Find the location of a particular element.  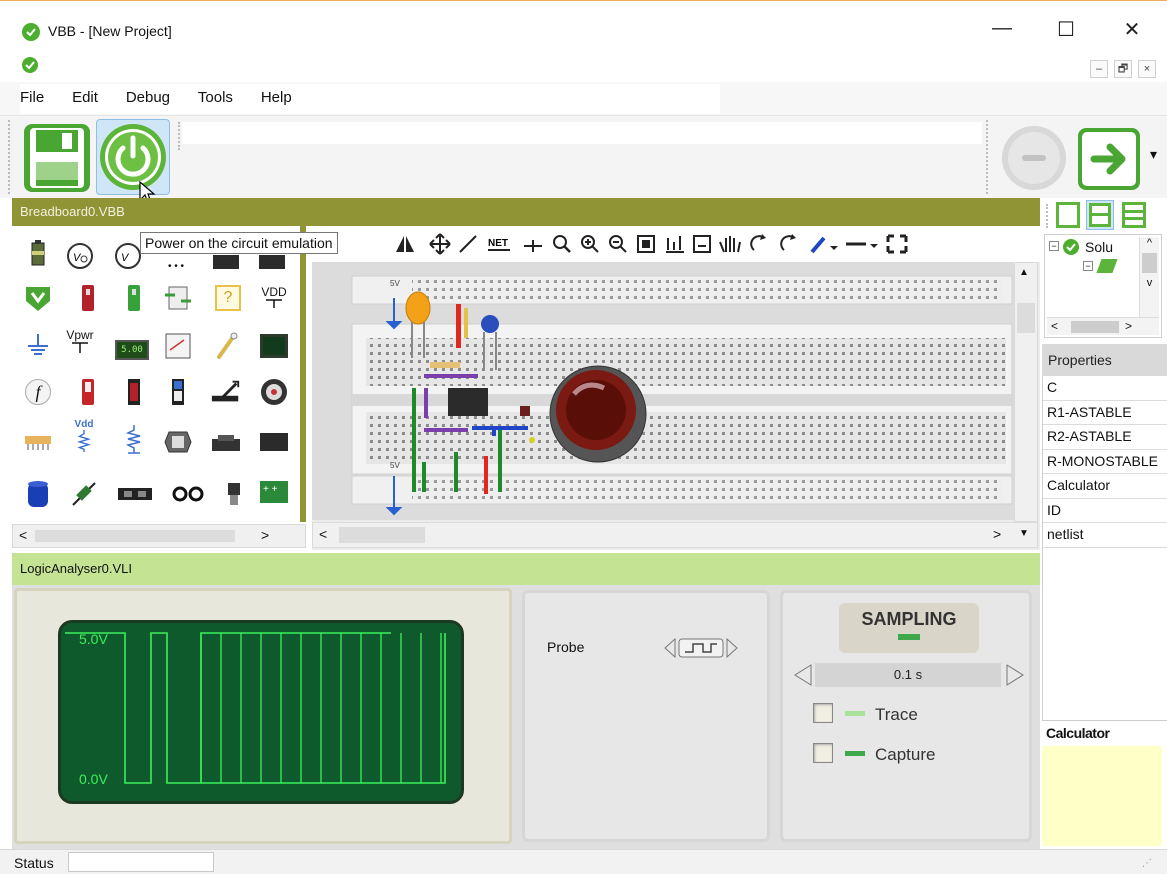

sampling-rate-value: 0.1 s is located at coordinates (908, 675).